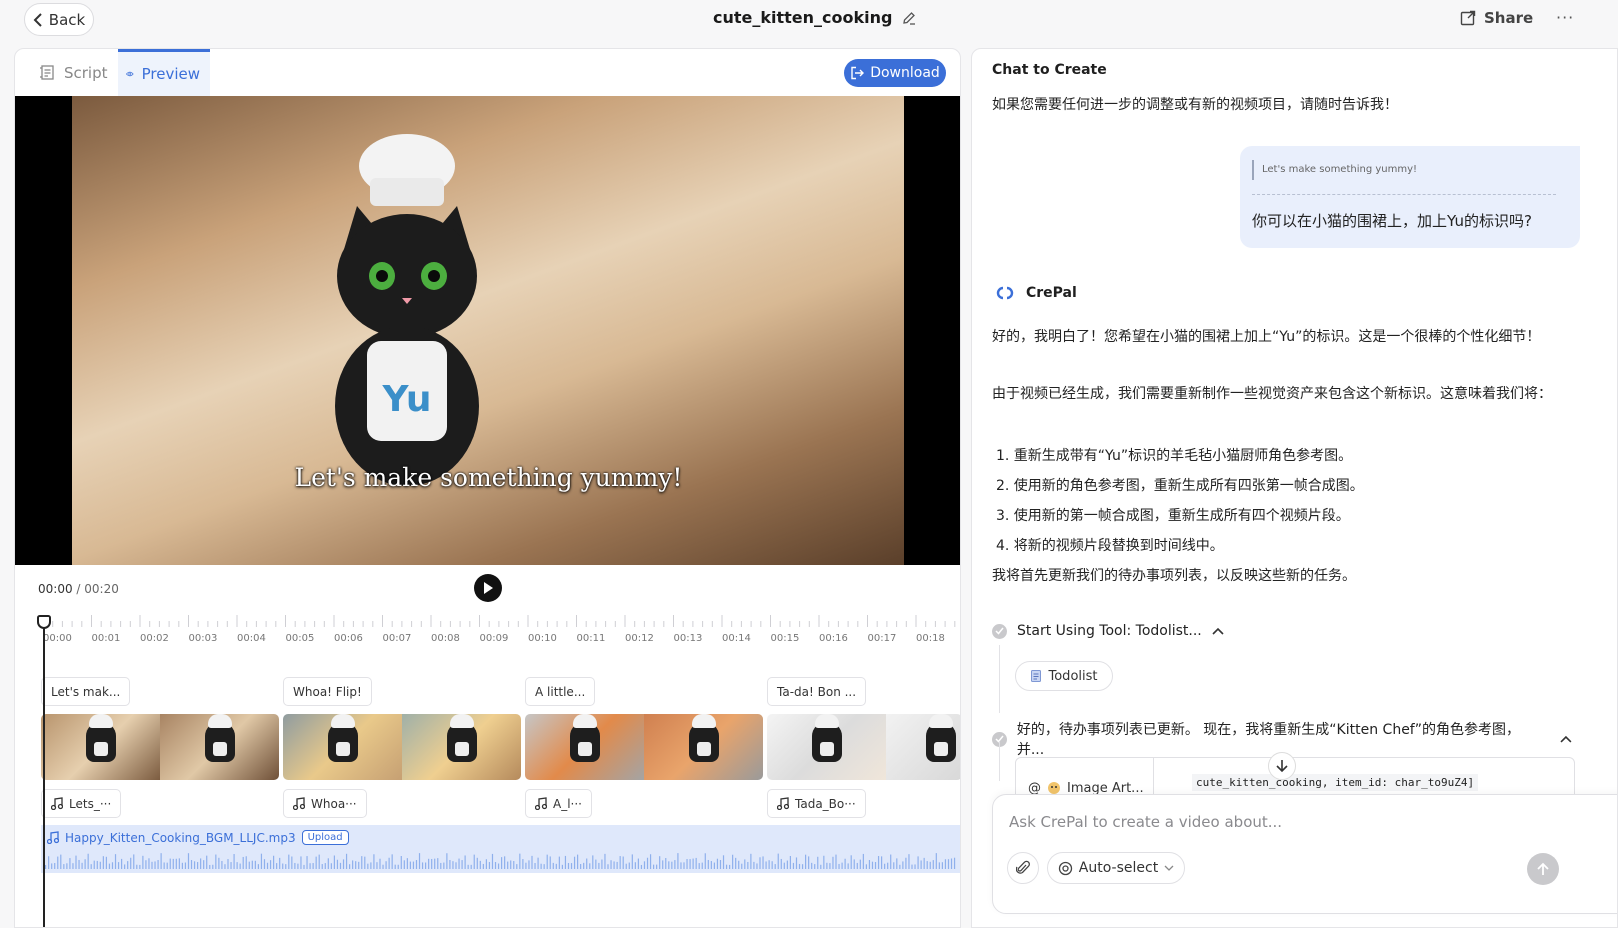  What do you see at coordinates (542, 638) in the screenshot?
I see `ruler-tick-label: 00:10` at bounding box center [542, 638].